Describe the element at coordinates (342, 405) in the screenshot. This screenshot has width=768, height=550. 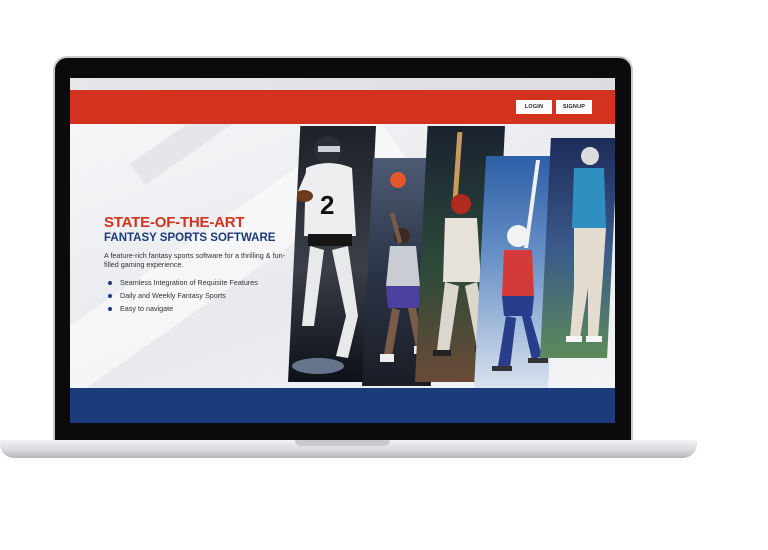
I see `footer-band` at that location.